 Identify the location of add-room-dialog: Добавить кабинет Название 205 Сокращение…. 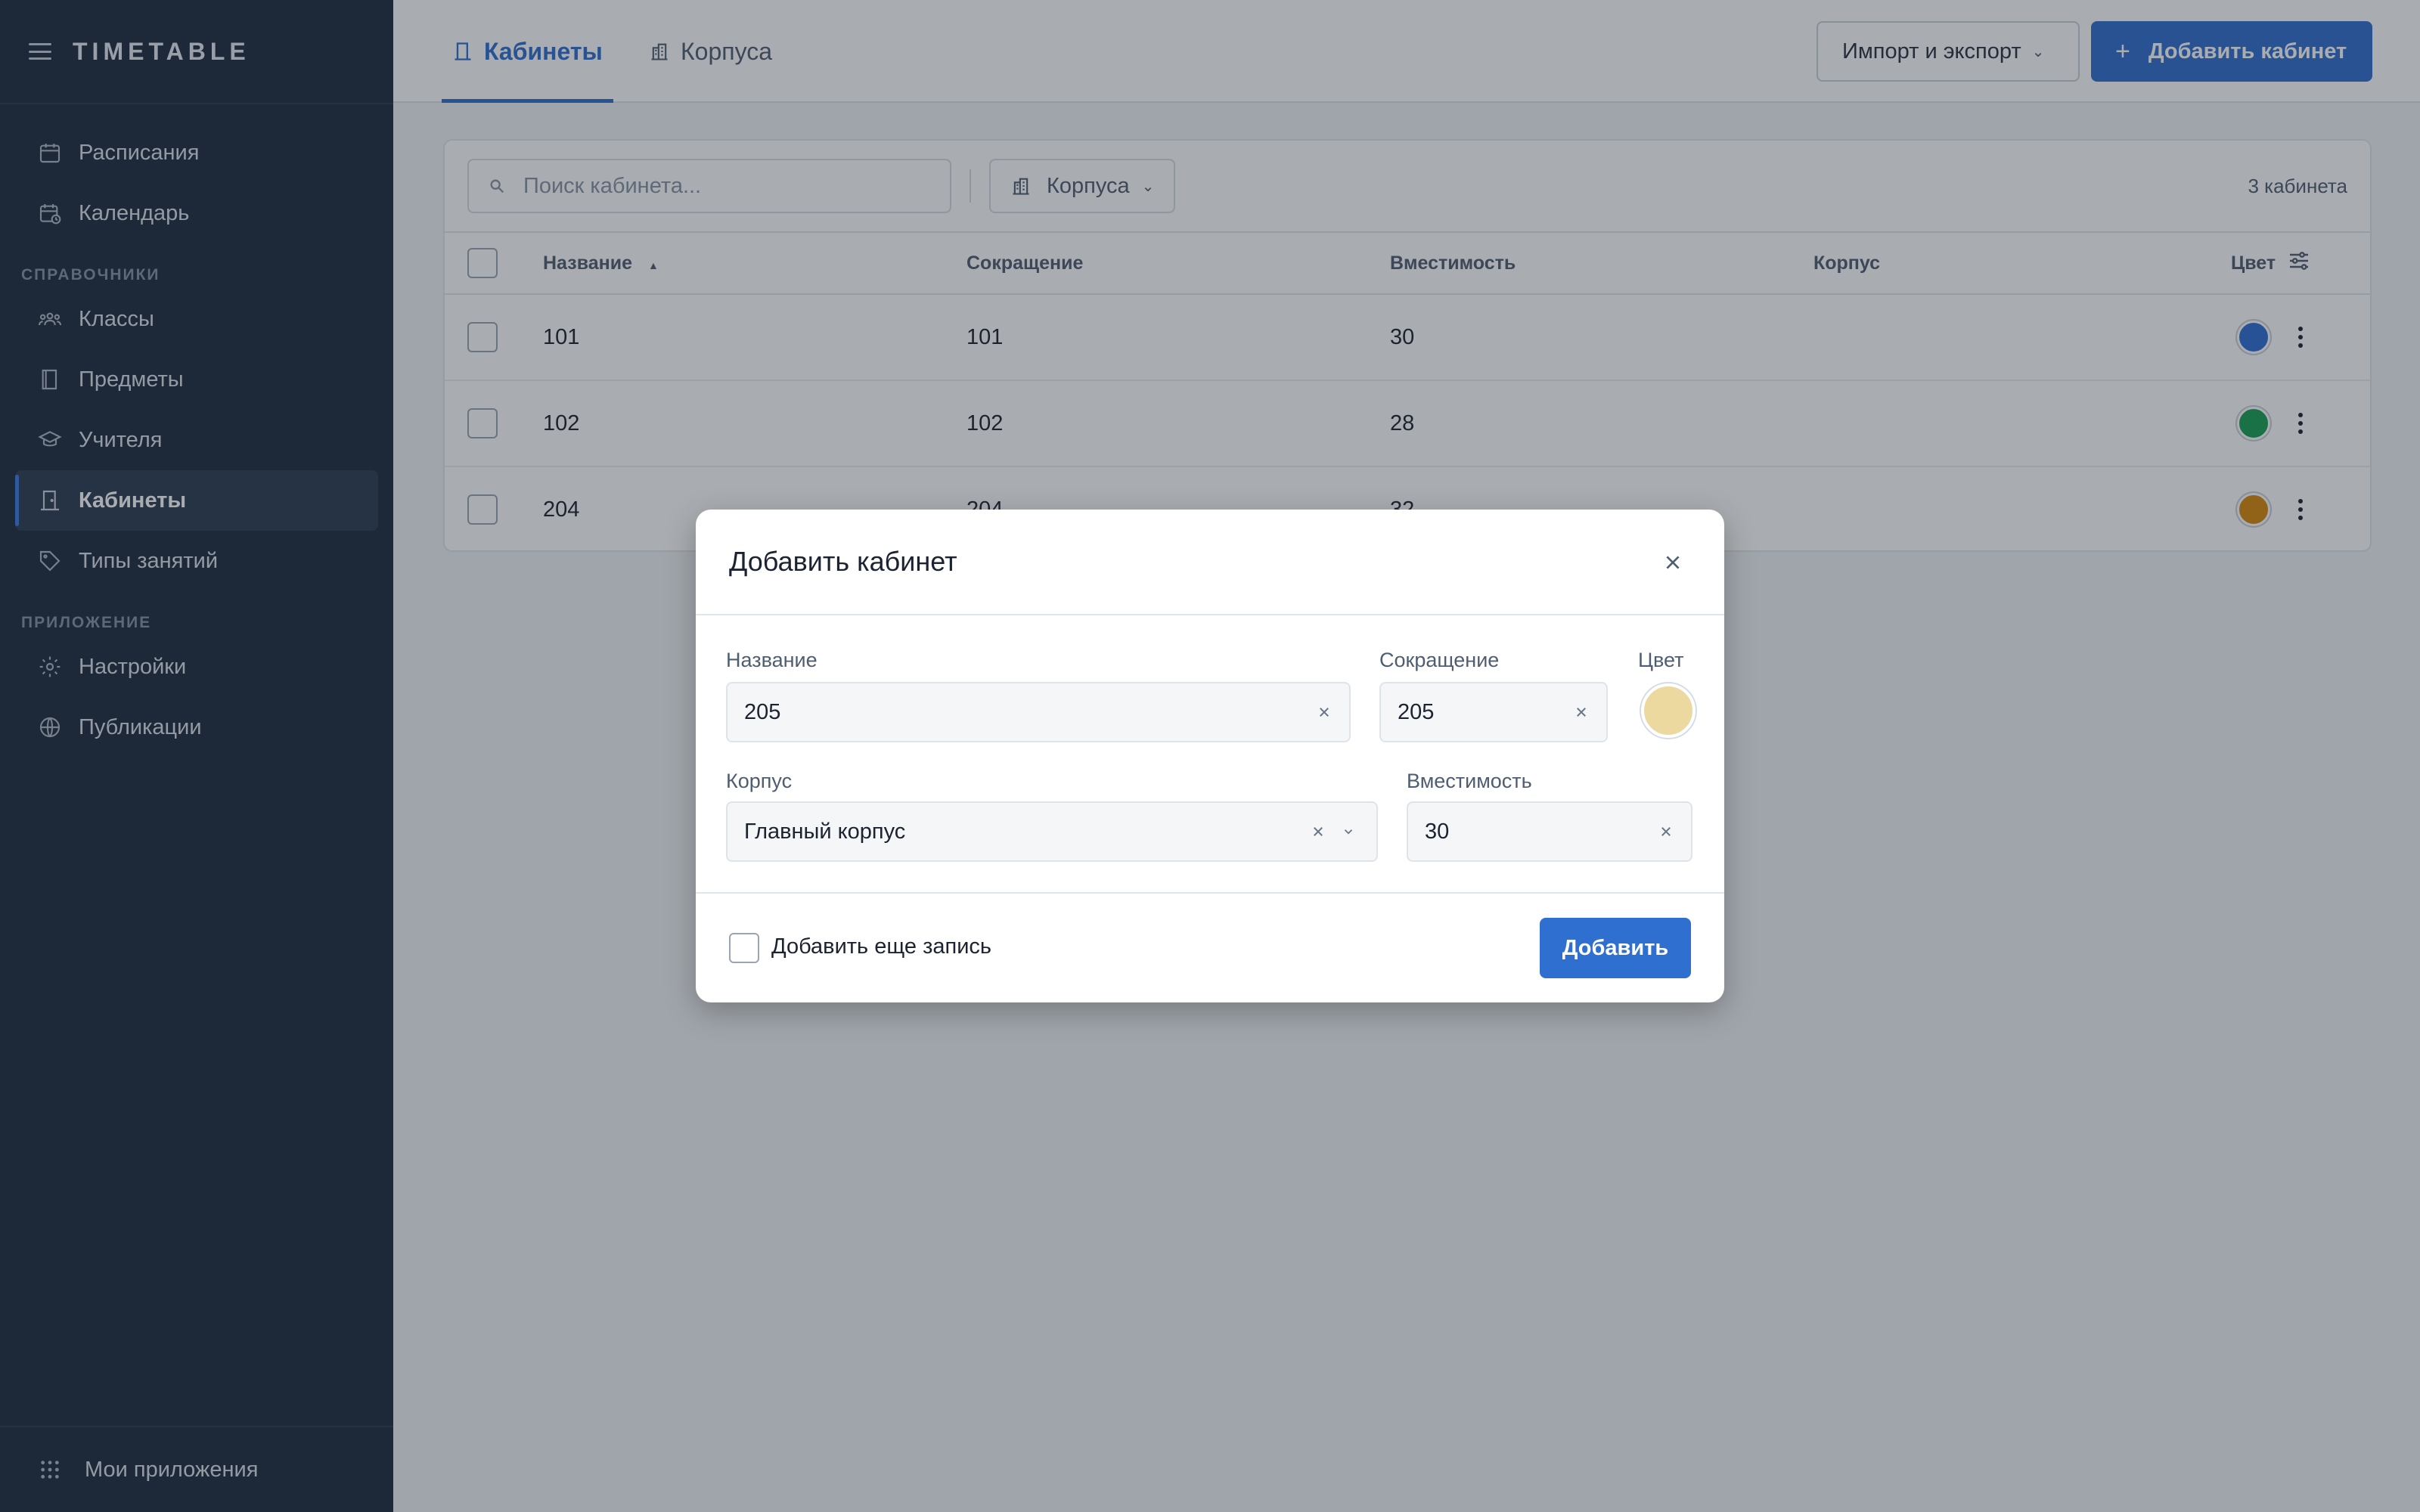
(1210, 756).